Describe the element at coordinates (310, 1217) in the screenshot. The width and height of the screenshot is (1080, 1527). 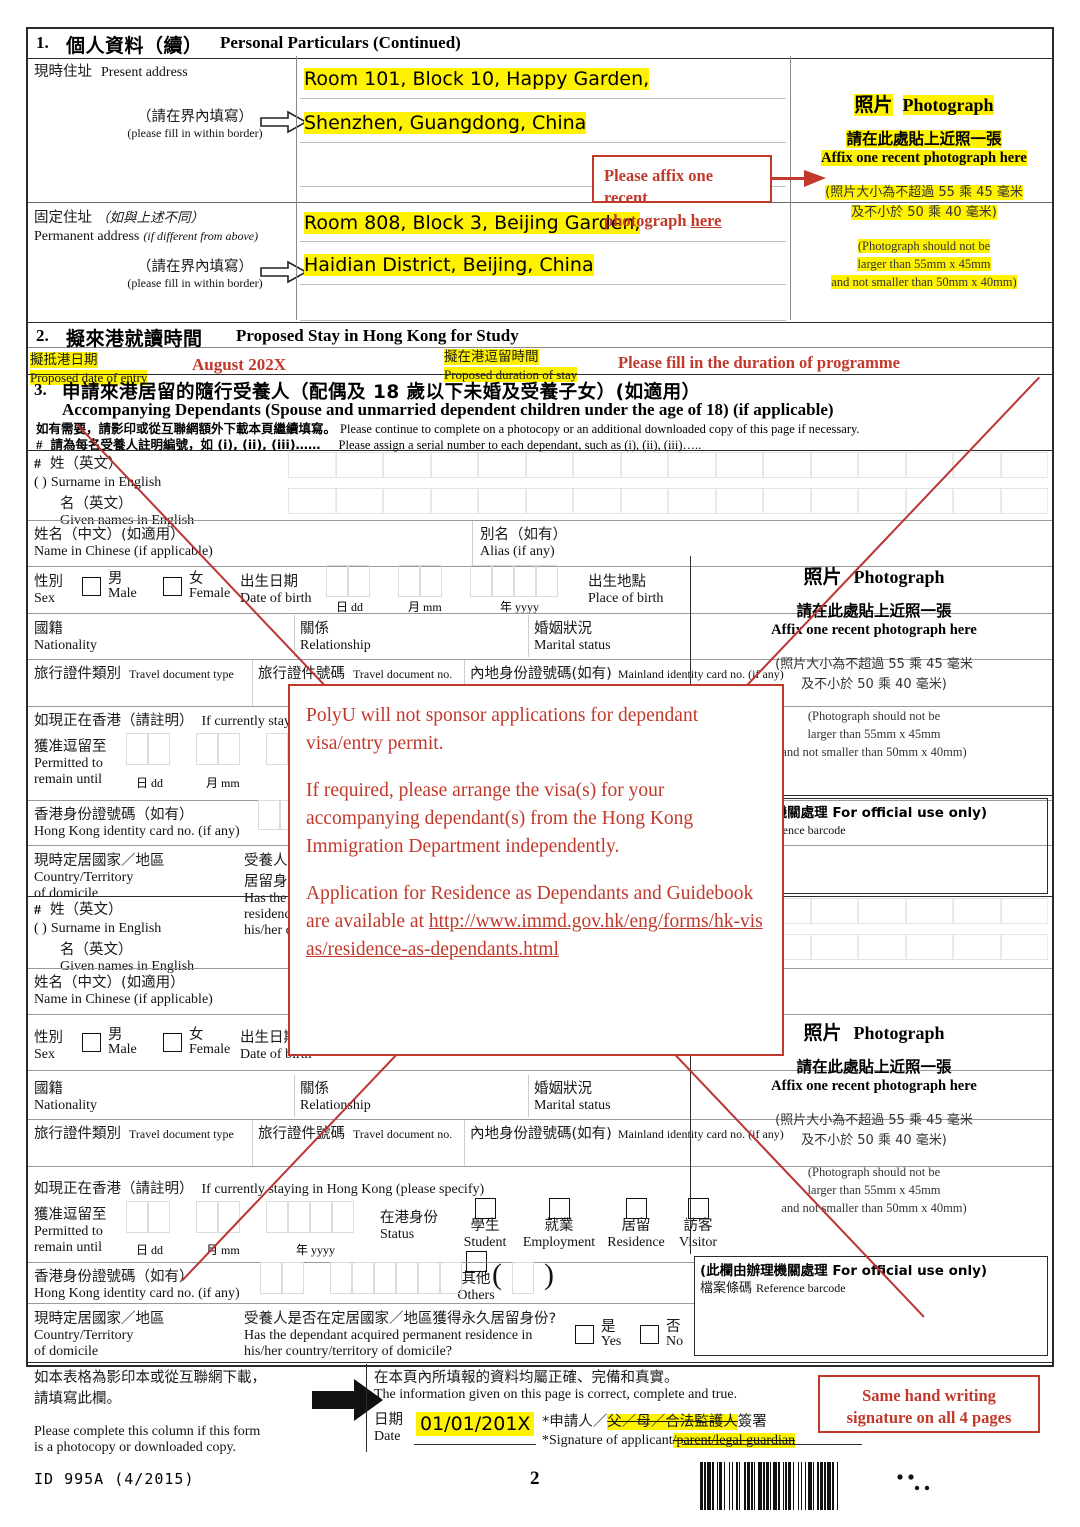
I see `dep2-permitted-yyyy-input` at that location.